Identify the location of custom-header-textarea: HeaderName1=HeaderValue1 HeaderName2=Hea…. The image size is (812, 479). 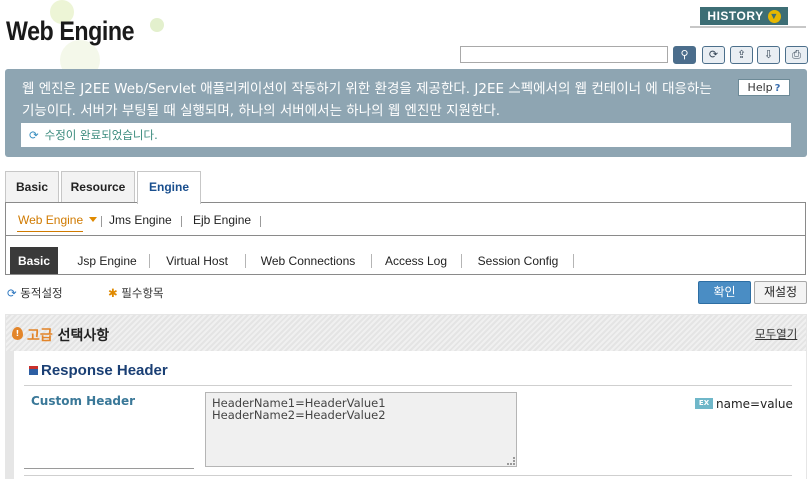
(361, 429).